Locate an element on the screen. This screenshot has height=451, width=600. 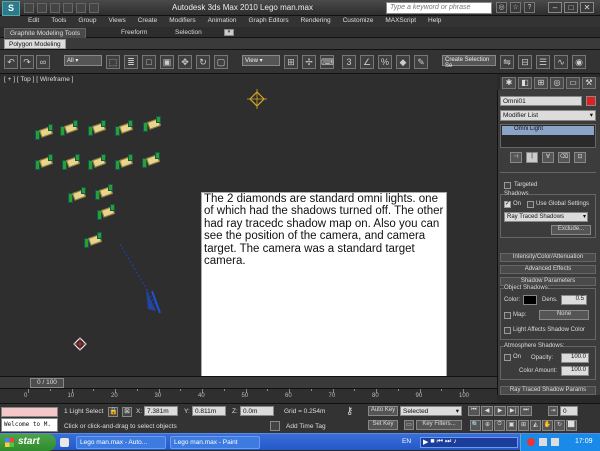
open-file-icon is located at coordinates (42, 8).